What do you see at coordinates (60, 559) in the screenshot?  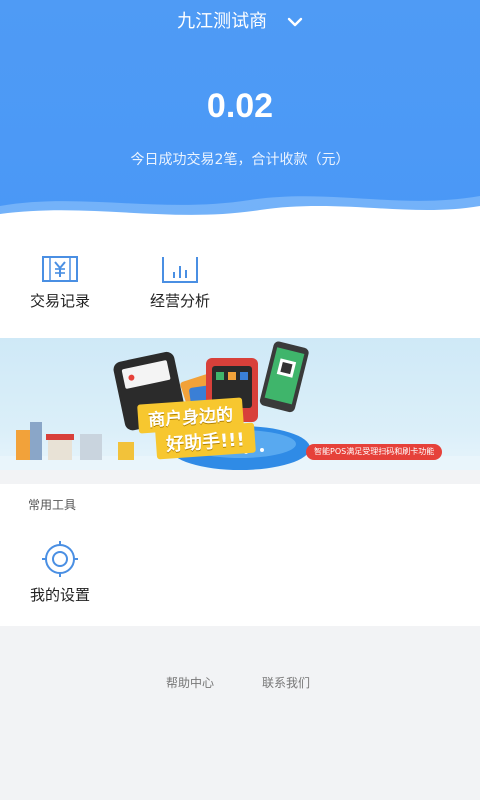 I see `settings-icon` at bounding box center [60, 559].